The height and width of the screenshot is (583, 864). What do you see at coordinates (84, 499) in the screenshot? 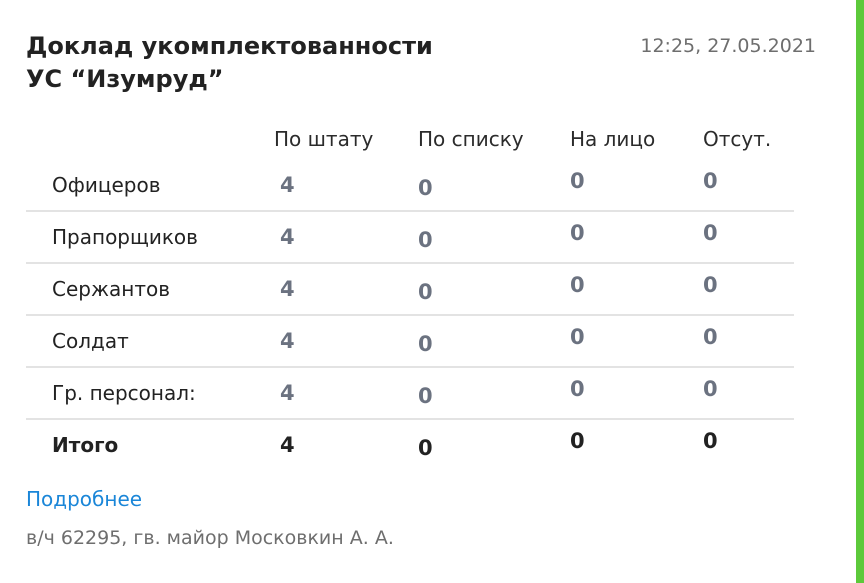
I see `details-link: Подробнее` at bounding box center [84, 499].